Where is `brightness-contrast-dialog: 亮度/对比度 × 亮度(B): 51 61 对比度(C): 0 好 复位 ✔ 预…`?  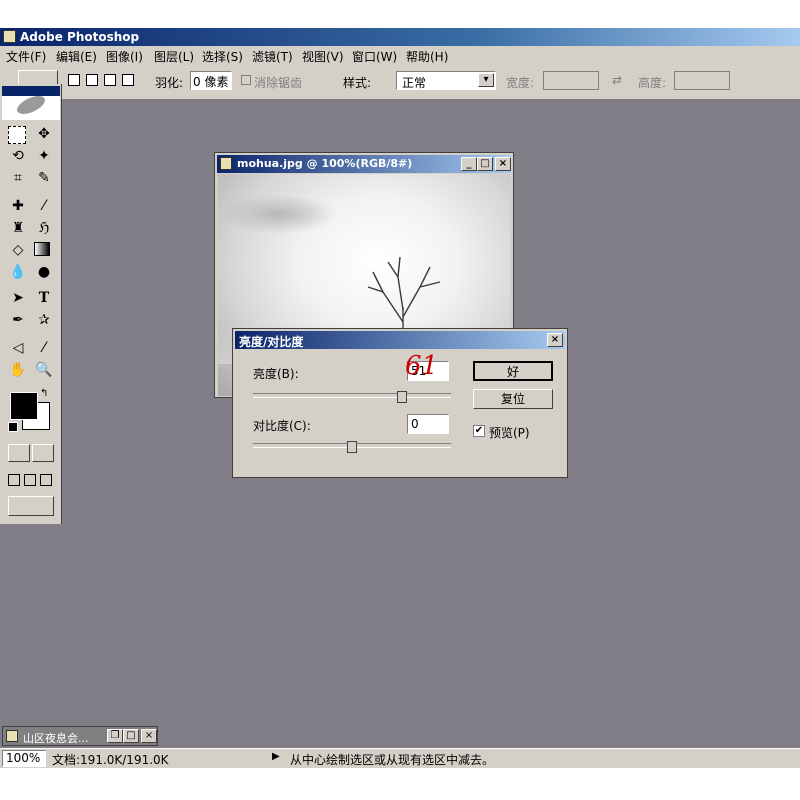 brightness-contrast-dialog: 亮度/对比度 × 亮度(B): 51 61 对比度(C): 0 好 复位 ✔ 预… is located at coordinates (400, 403).